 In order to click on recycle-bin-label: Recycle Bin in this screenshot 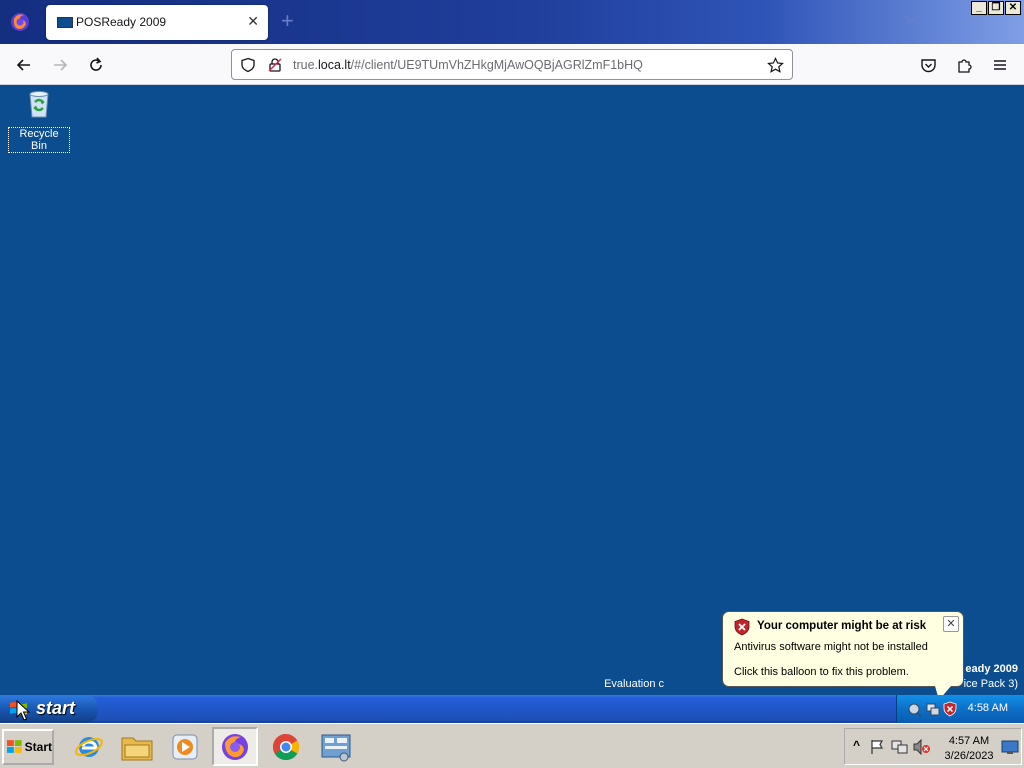, I will do `click(39, 140)`.